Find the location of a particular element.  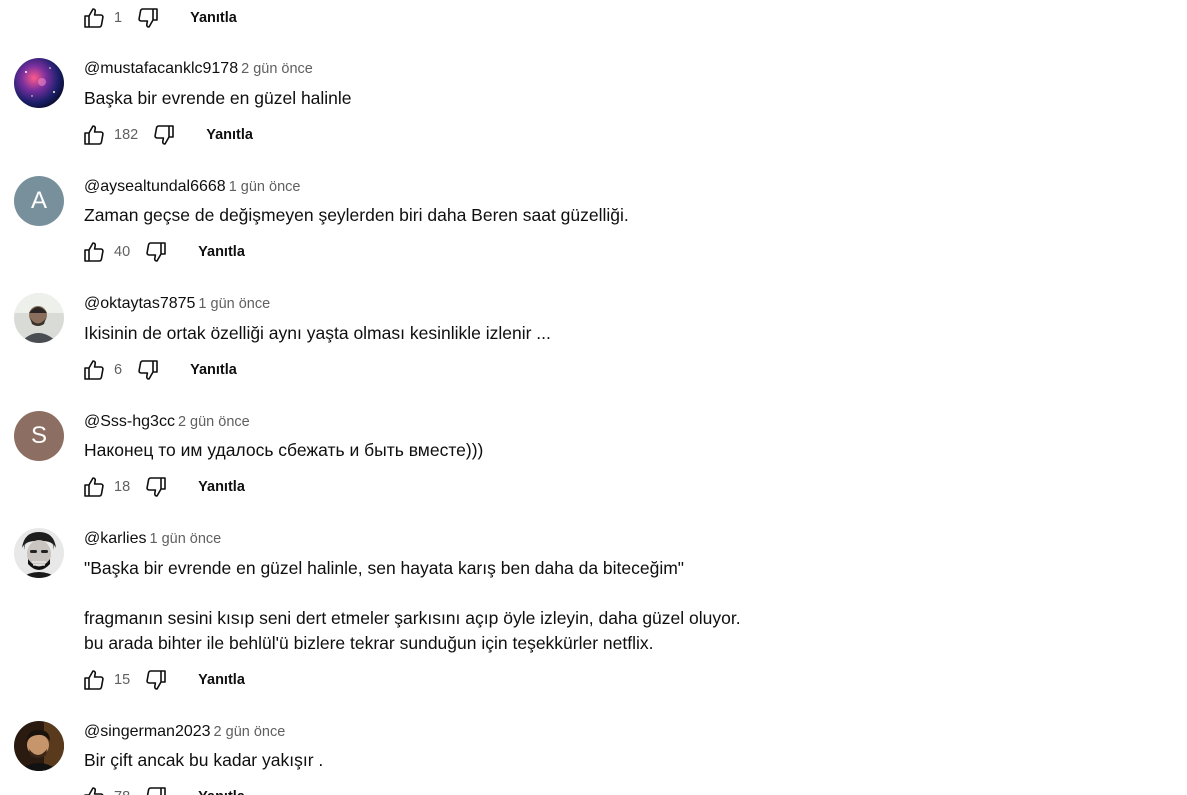

comment-author: @karlies is located at coordinates (115, 538).